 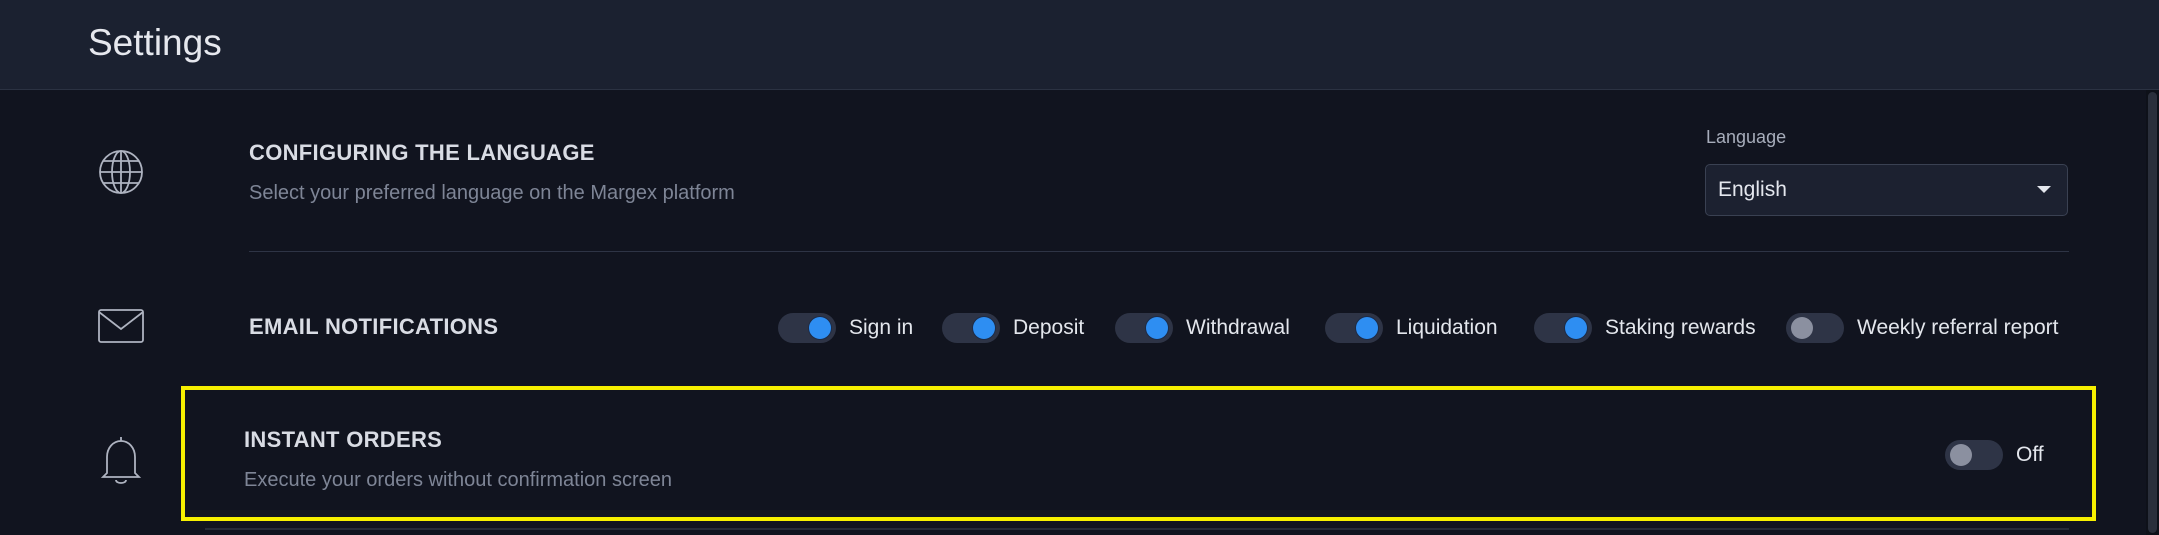 What do you see at coordinates (971, 328) in the screenshot?
I see `deposit-switch` at bounding box center [971, 328].